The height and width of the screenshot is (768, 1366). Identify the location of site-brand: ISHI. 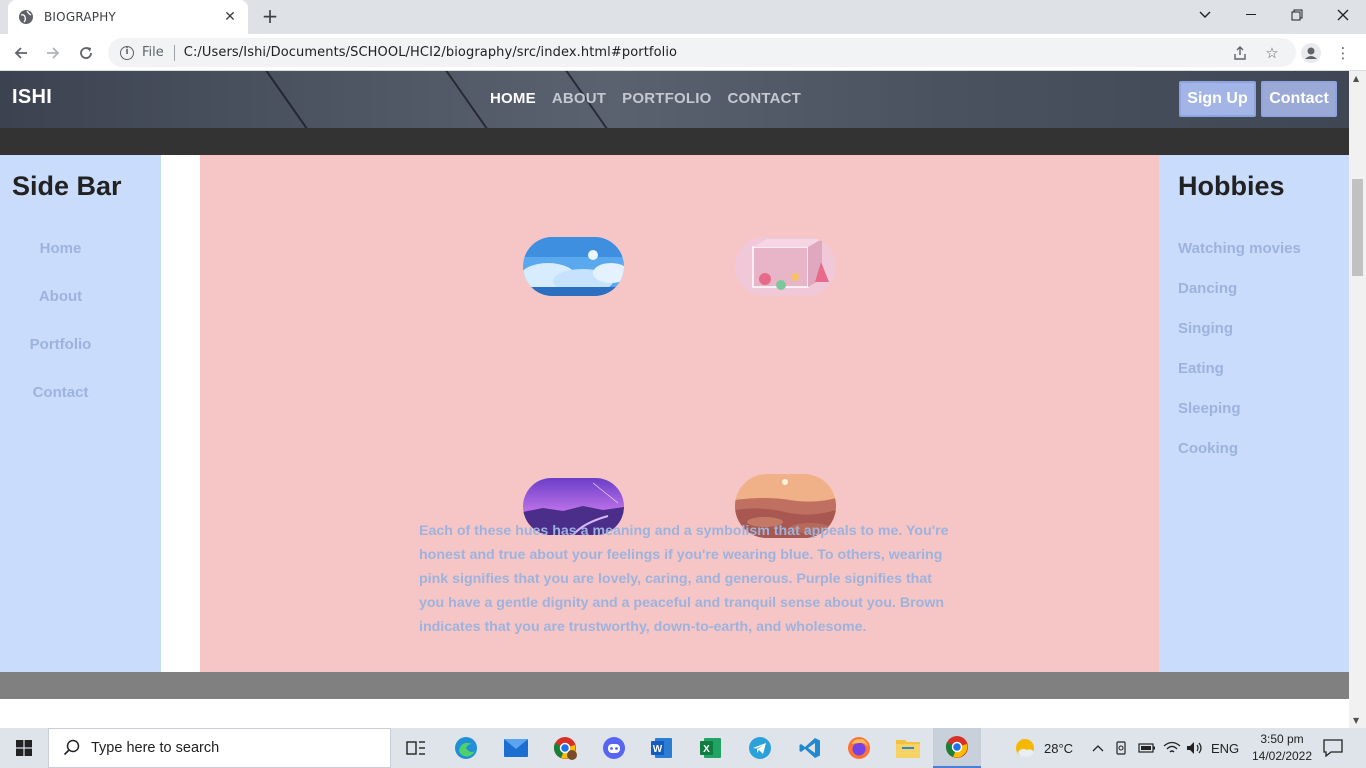
(32, 97).